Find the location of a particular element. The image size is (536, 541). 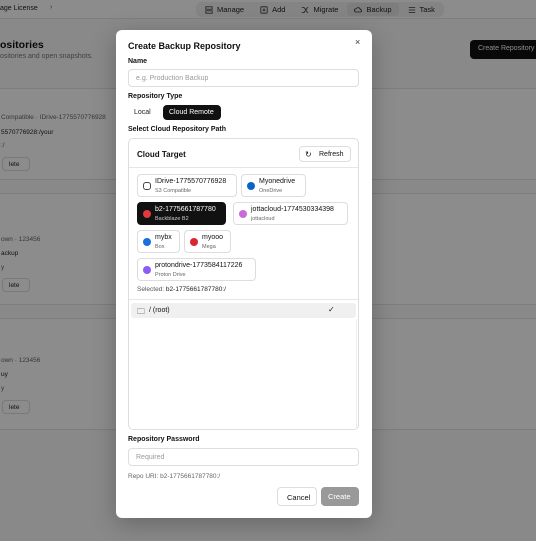

remote-protondrive: protondrive-1773584117226 Proton Drive is located at coordinates (196, 269).